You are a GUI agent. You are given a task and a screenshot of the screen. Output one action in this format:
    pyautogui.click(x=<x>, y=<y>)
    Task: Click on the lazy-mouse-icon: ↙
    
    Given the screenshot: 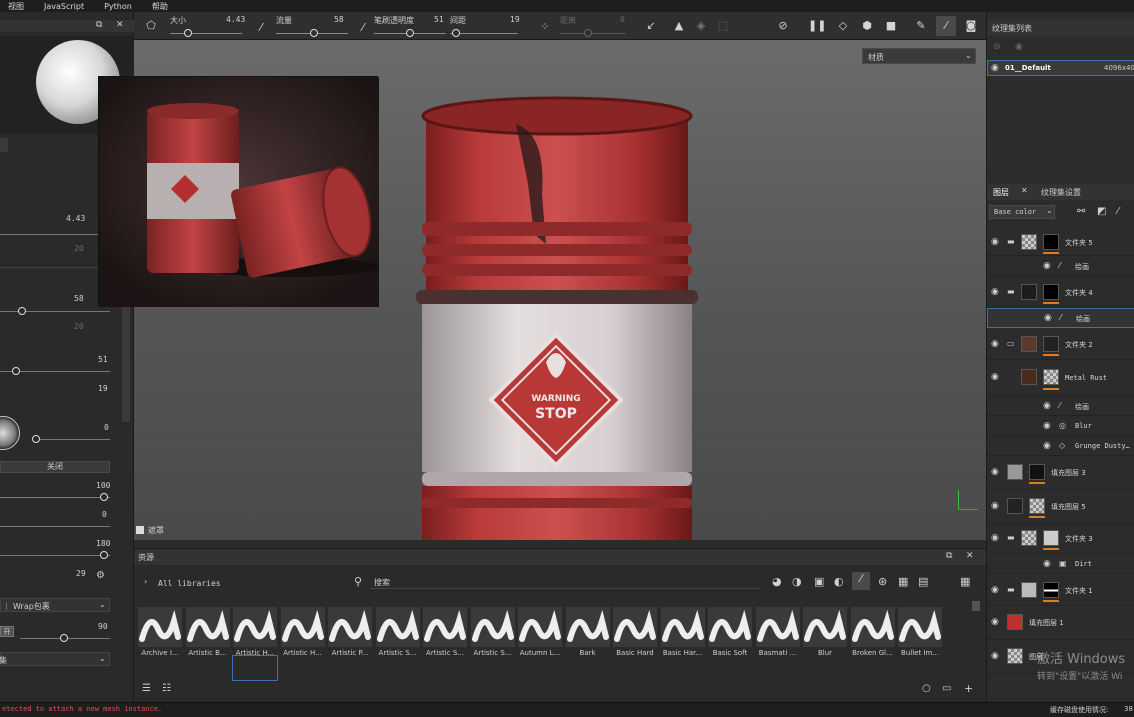 What is the action you would take?
    pyautogui.click(x=651, y=26)
    